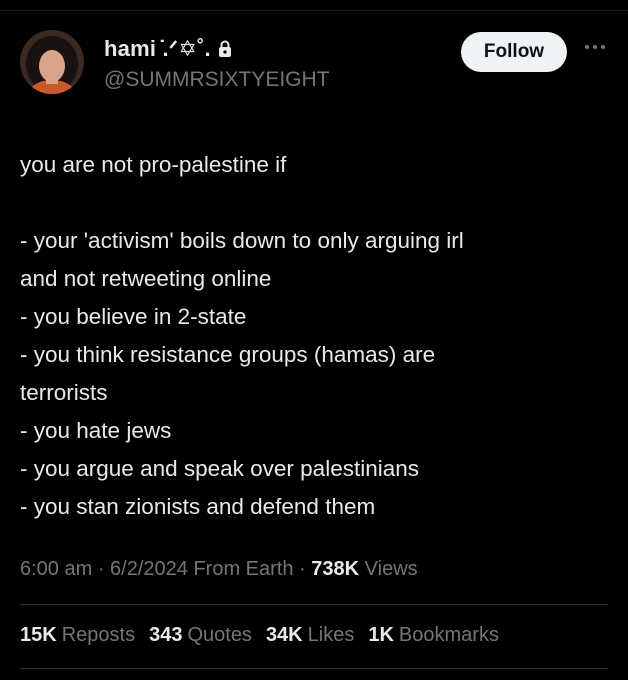 The height and width of the screenshot is (680, 628). Describe the element at coordinates (448, 635) in the screenshot. I see `bookmarks-label: Bookmarks` at that location.